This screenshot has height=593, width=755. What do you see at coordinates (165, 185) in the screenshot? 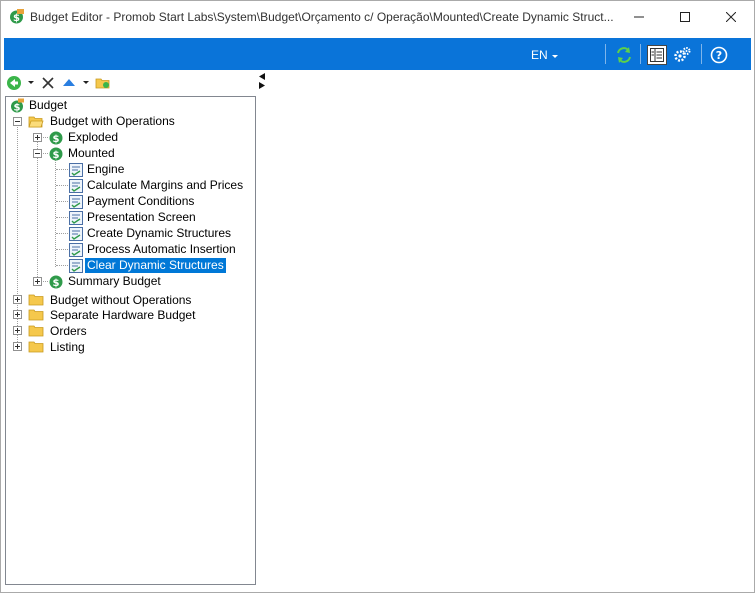
I see `tree-node-calculate-margins: Calculate Margins and Prices` at bounding box center [165, 185].